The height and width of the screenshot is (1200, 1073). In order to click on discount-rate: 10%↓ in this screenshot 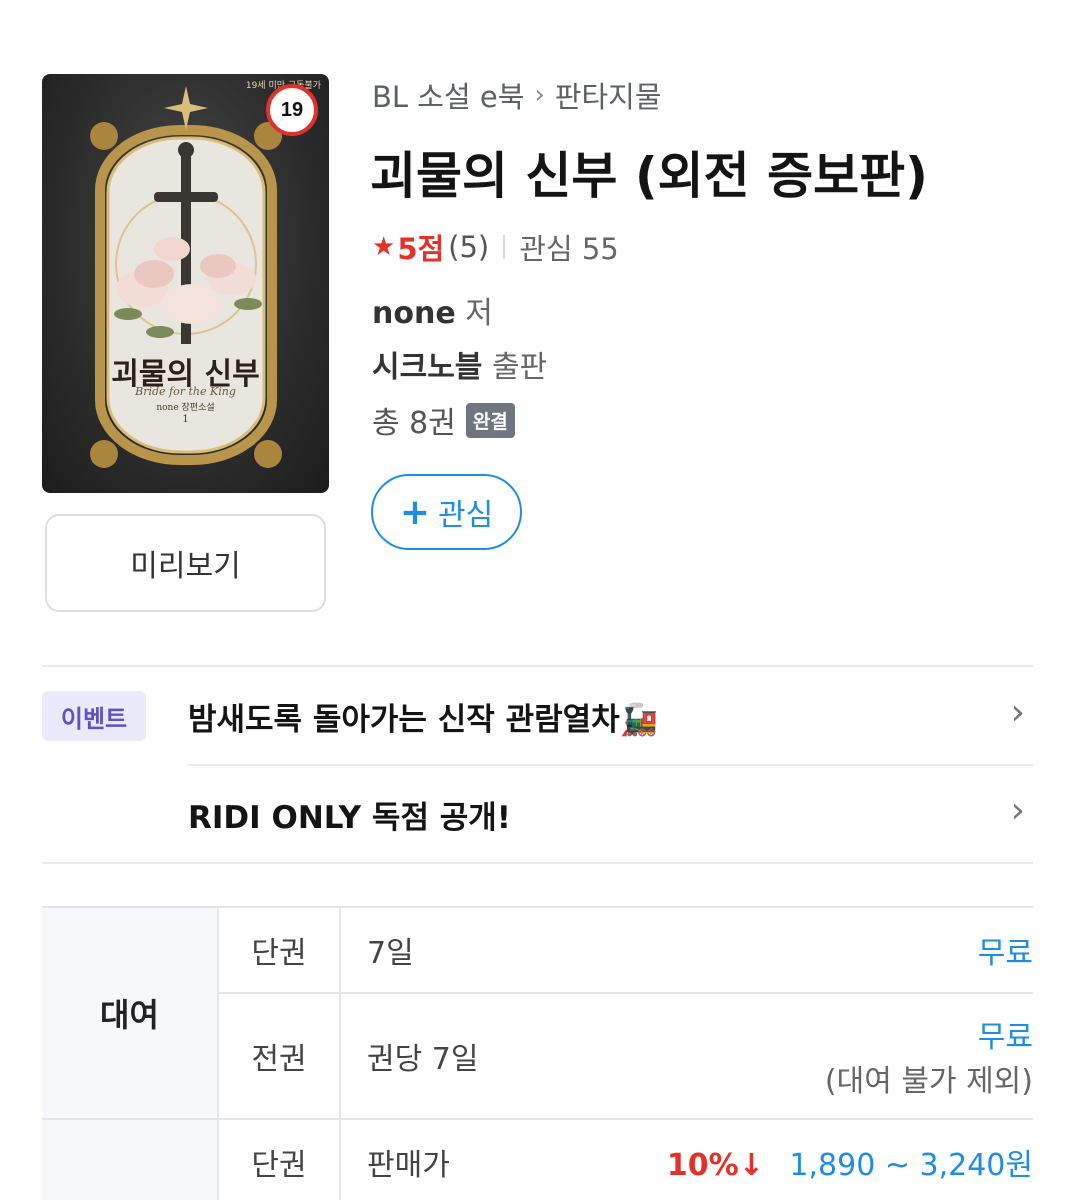, I will do `click(715, 1165)`.